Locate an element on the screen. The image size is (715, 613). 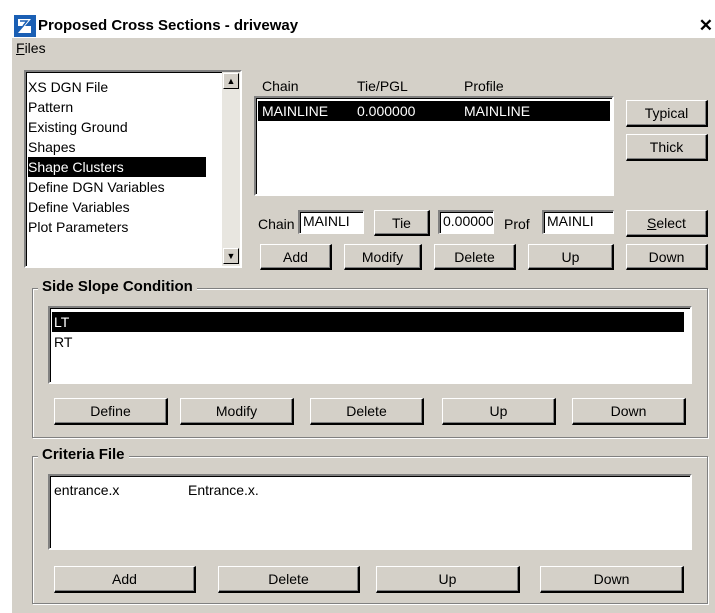
chain-table: MAINLINE 0.000000 MAINLINE is located at coordinates (434, 146).